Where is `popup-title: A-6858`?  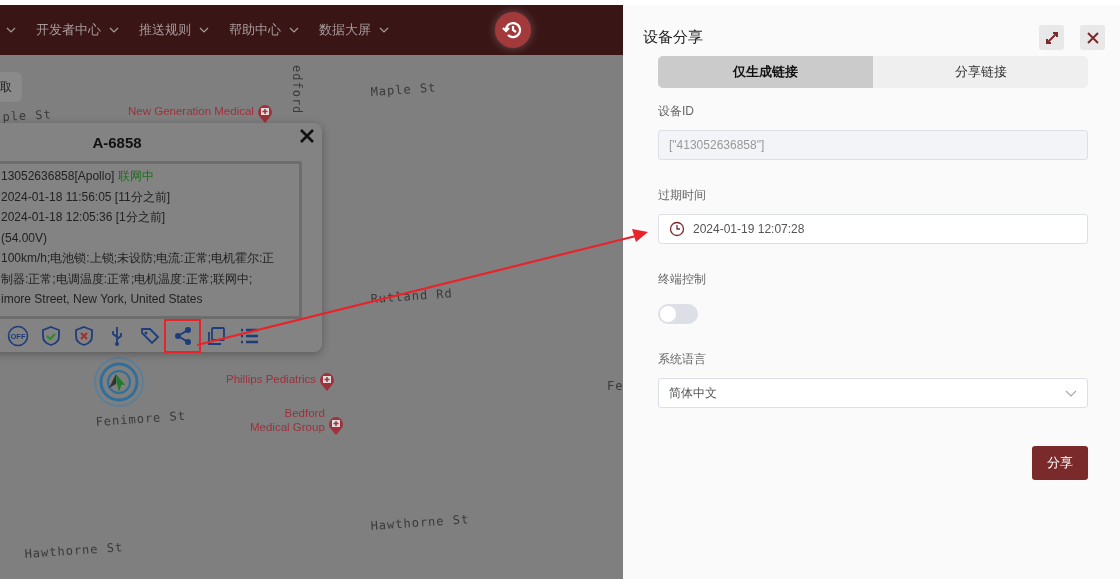
popup-title: A-6858 is located at coordinates (117, 142).